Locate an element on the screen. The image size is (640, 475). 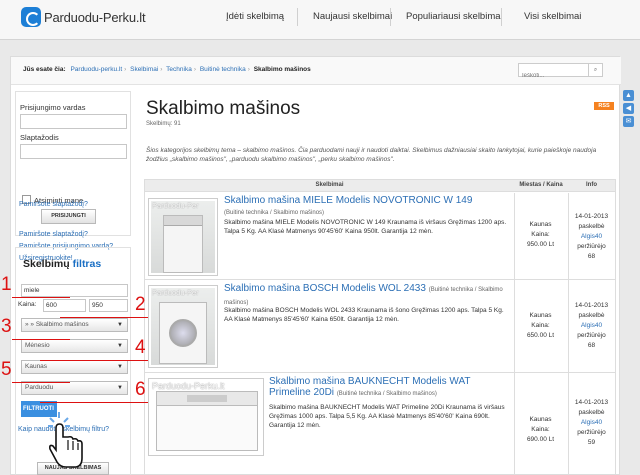
ad-location-price: Kaunas Kaina: 690.00 Lt is located at coordinates (540, 430).